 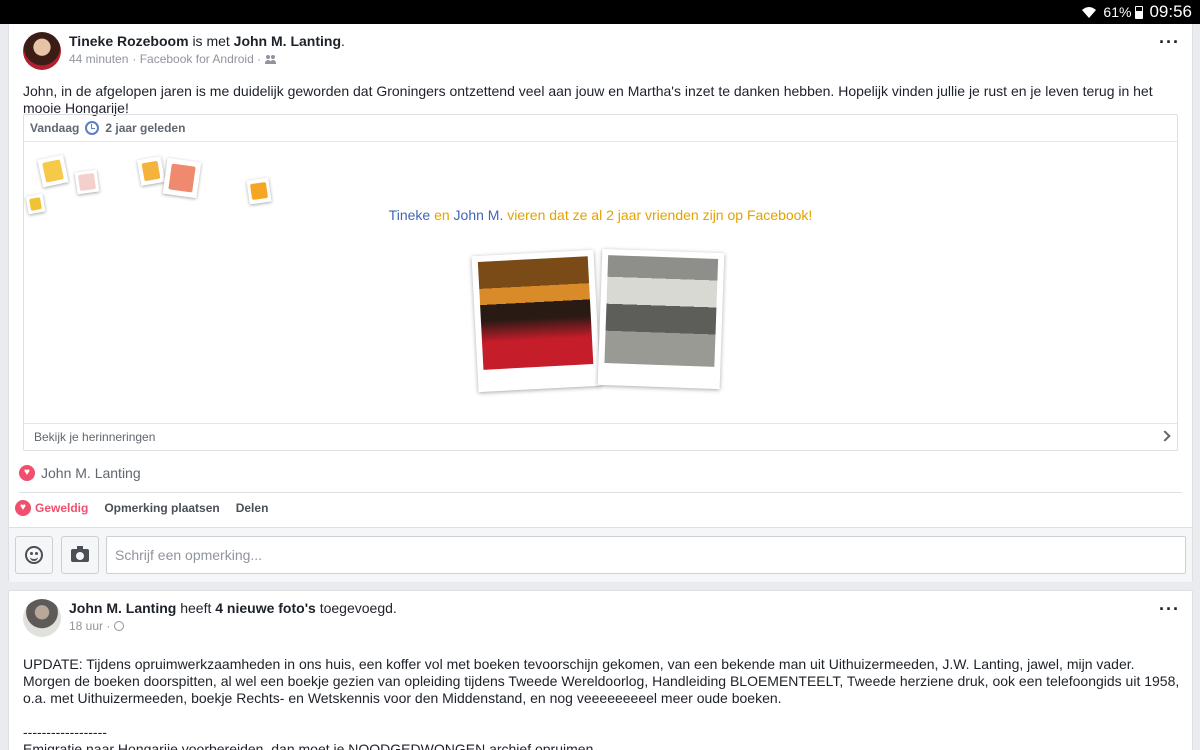 I want to click on memory-and: en, so click(x=442, y=215).